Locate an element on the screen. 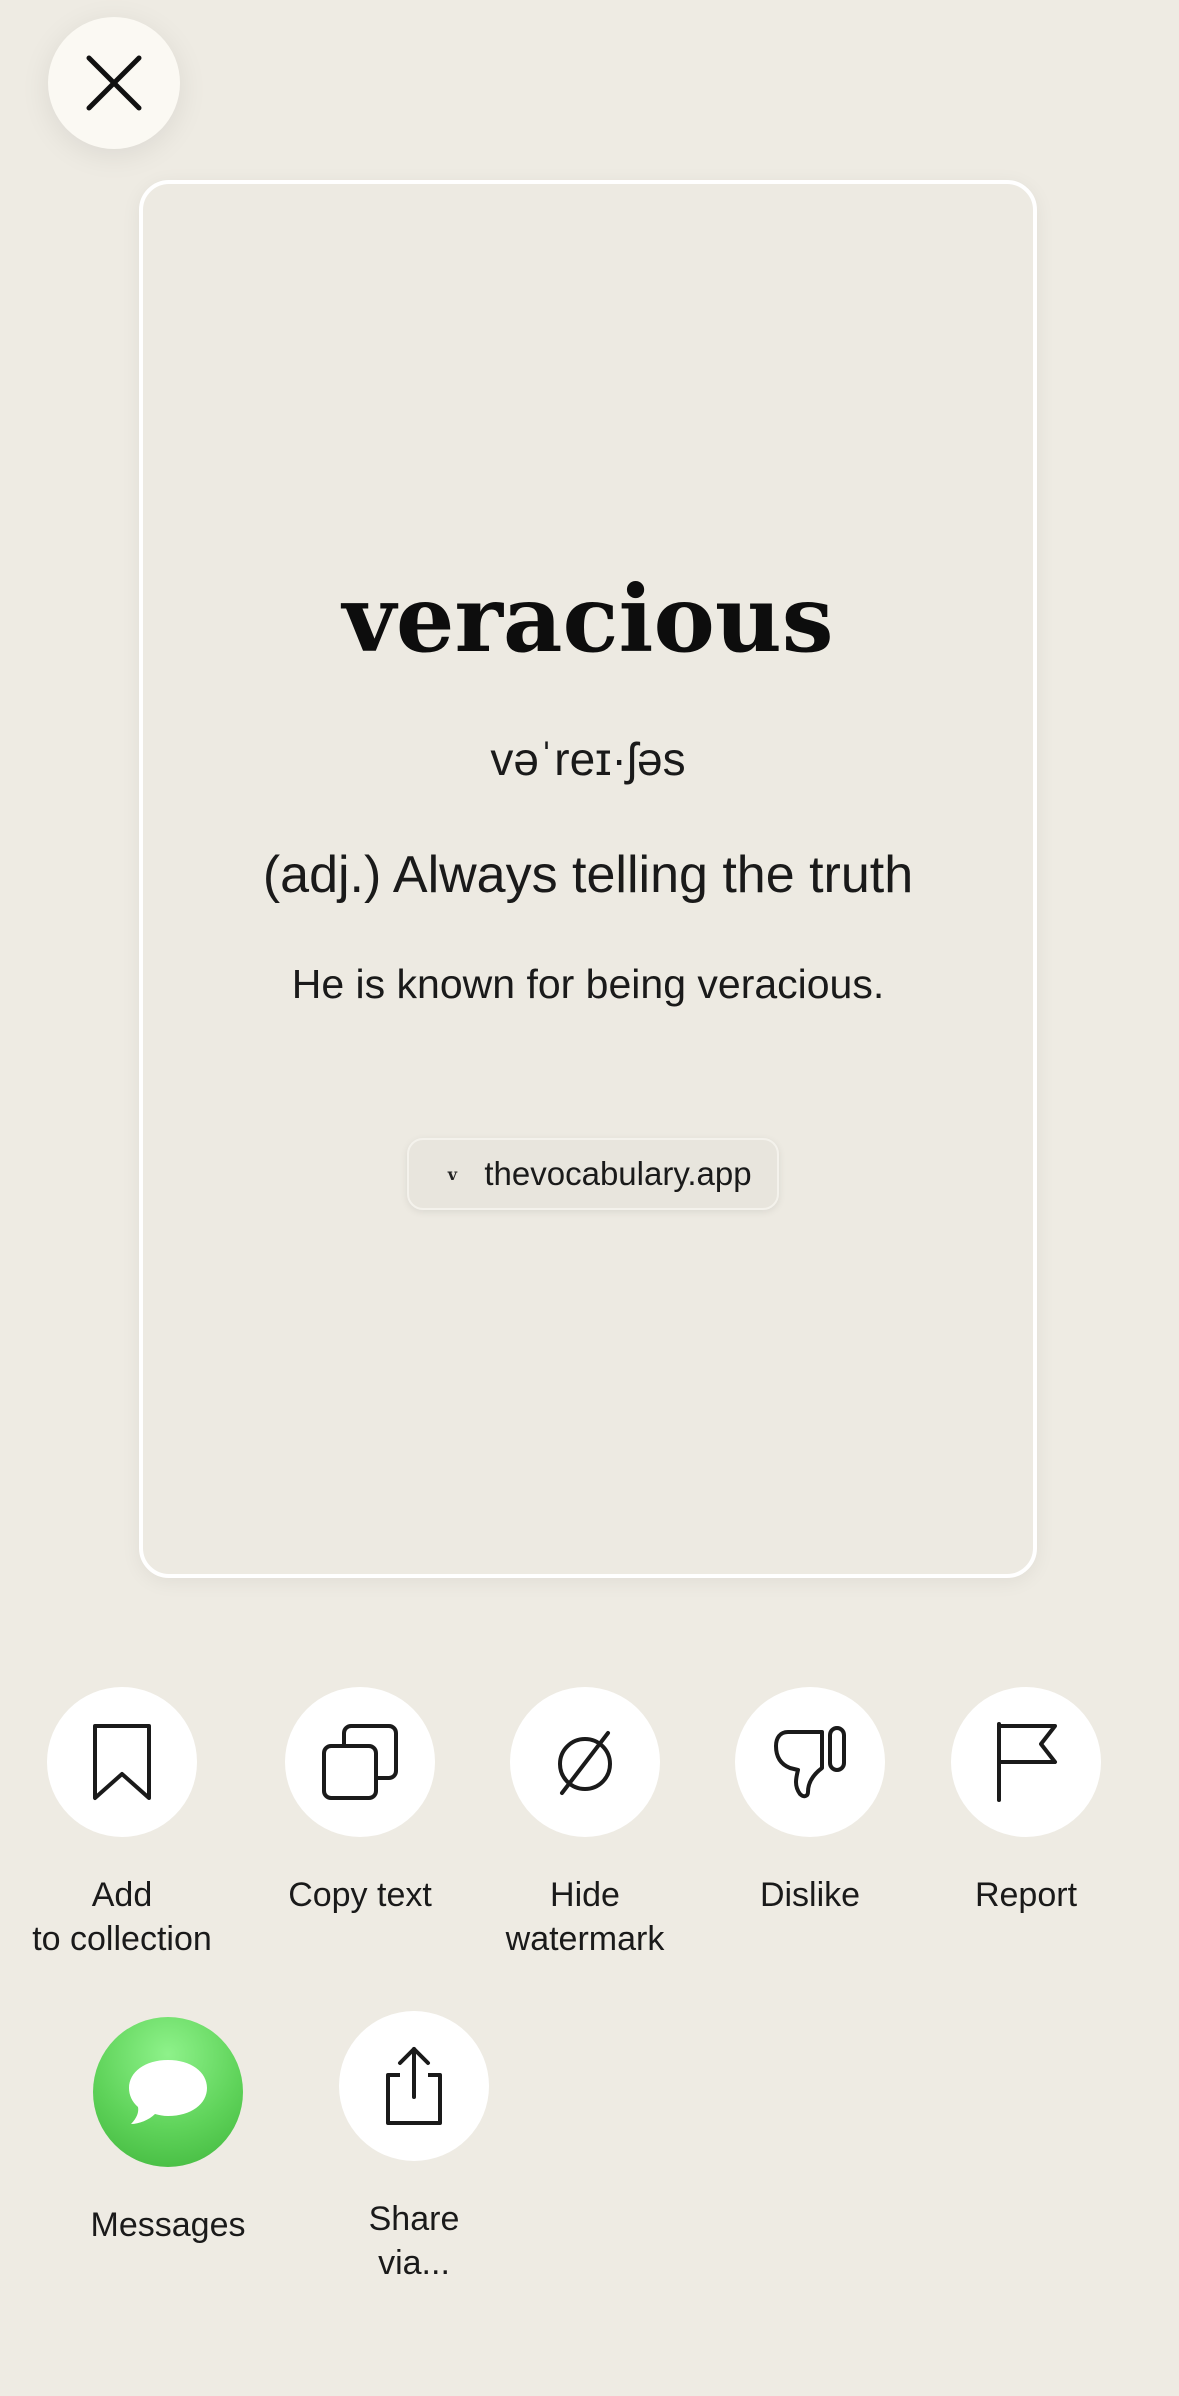 The image size is (1179, 2396). definition: (adj.) Always telling the truth is located at coordinates (588, 875).